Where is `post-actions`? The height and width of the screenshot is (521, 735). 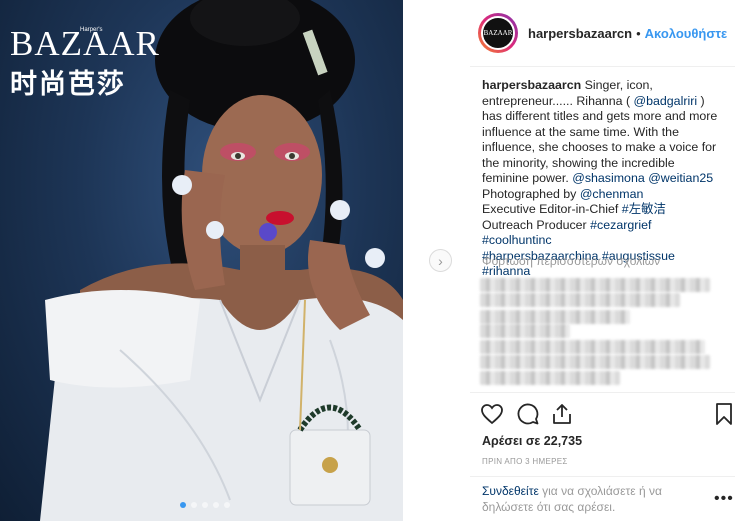 post-actions is located at coordinates (607, 416).